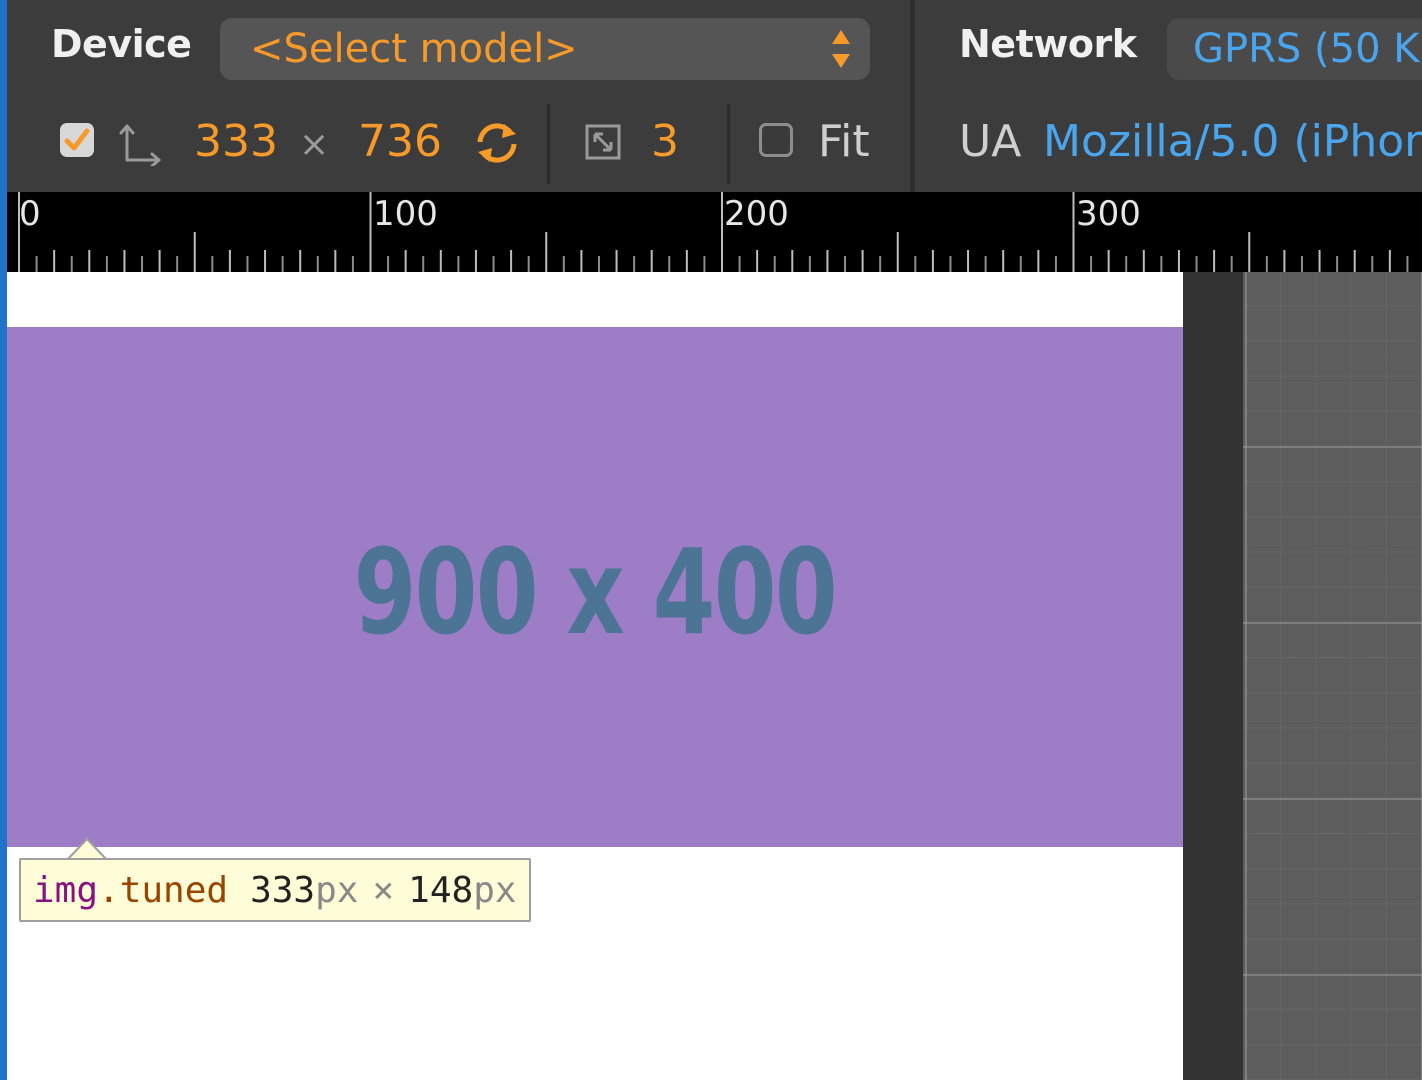  What do you see at coordinates (163, 890) in the screenshot?
I see `tooltip-class: .tuned` at bounding box center [163, 890].